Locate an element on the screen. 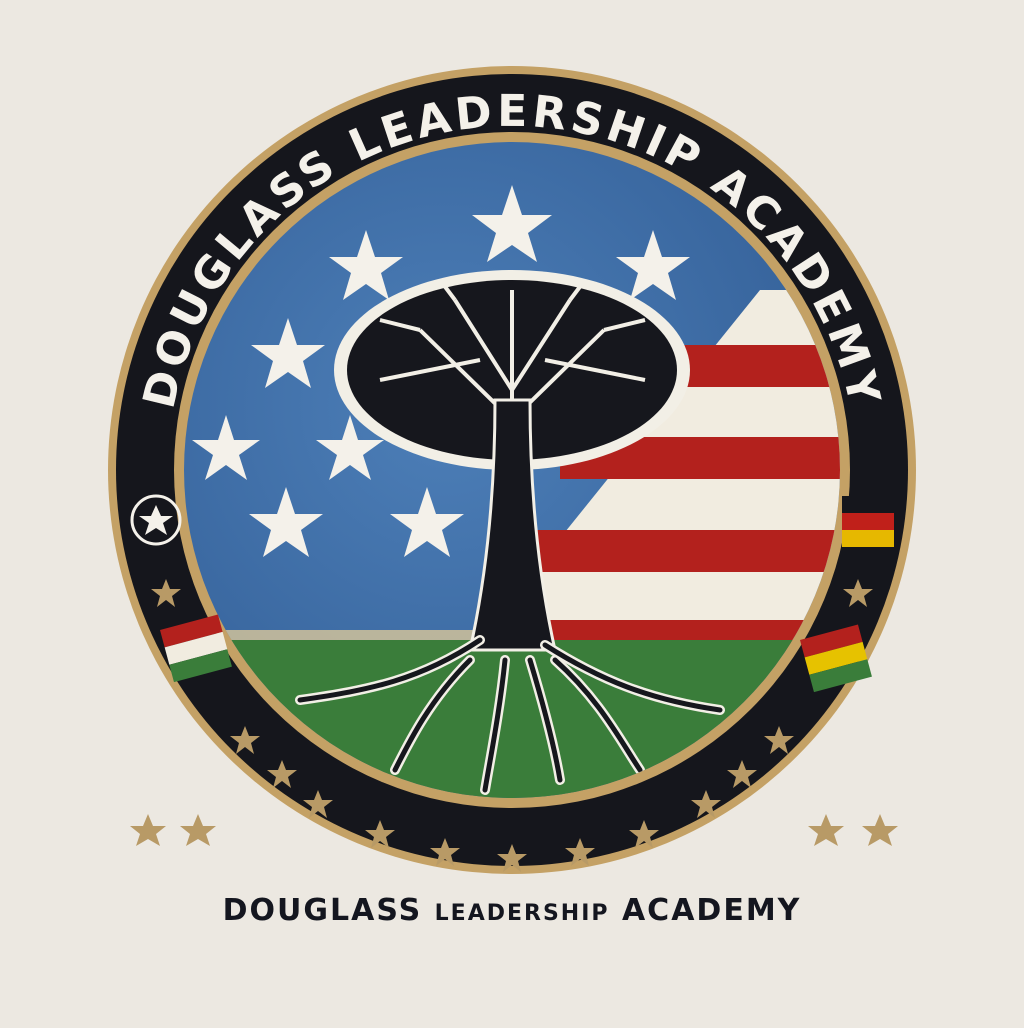 This screenshot has height=1028, width=1024. caption-first: DOUGLASS is located at coordinates (322, 910).